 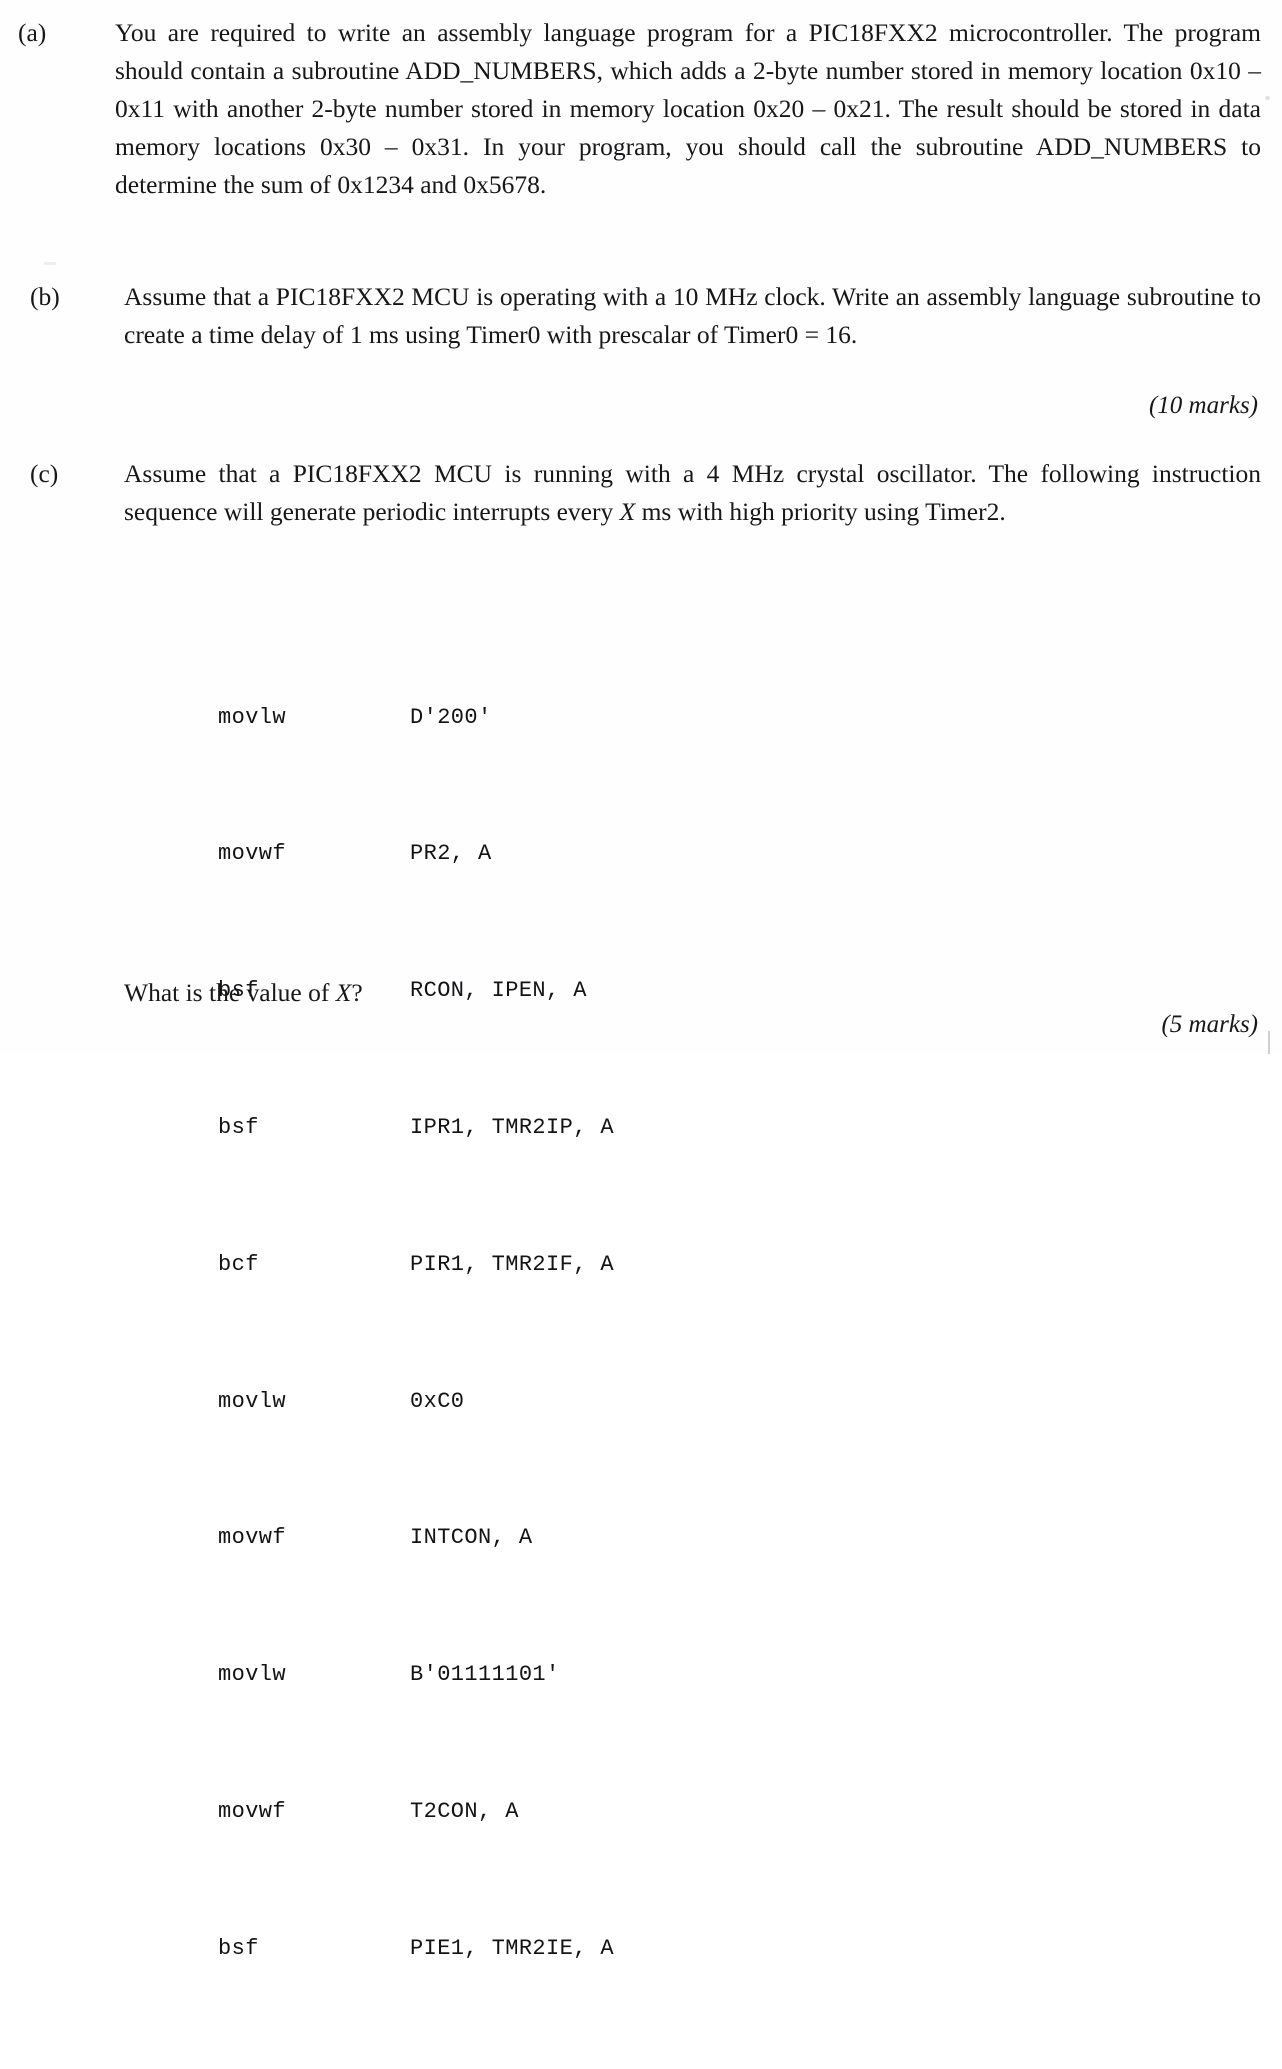 I want to click on code-operand: RCON, IPEN, A, so click(x=498, y=991).